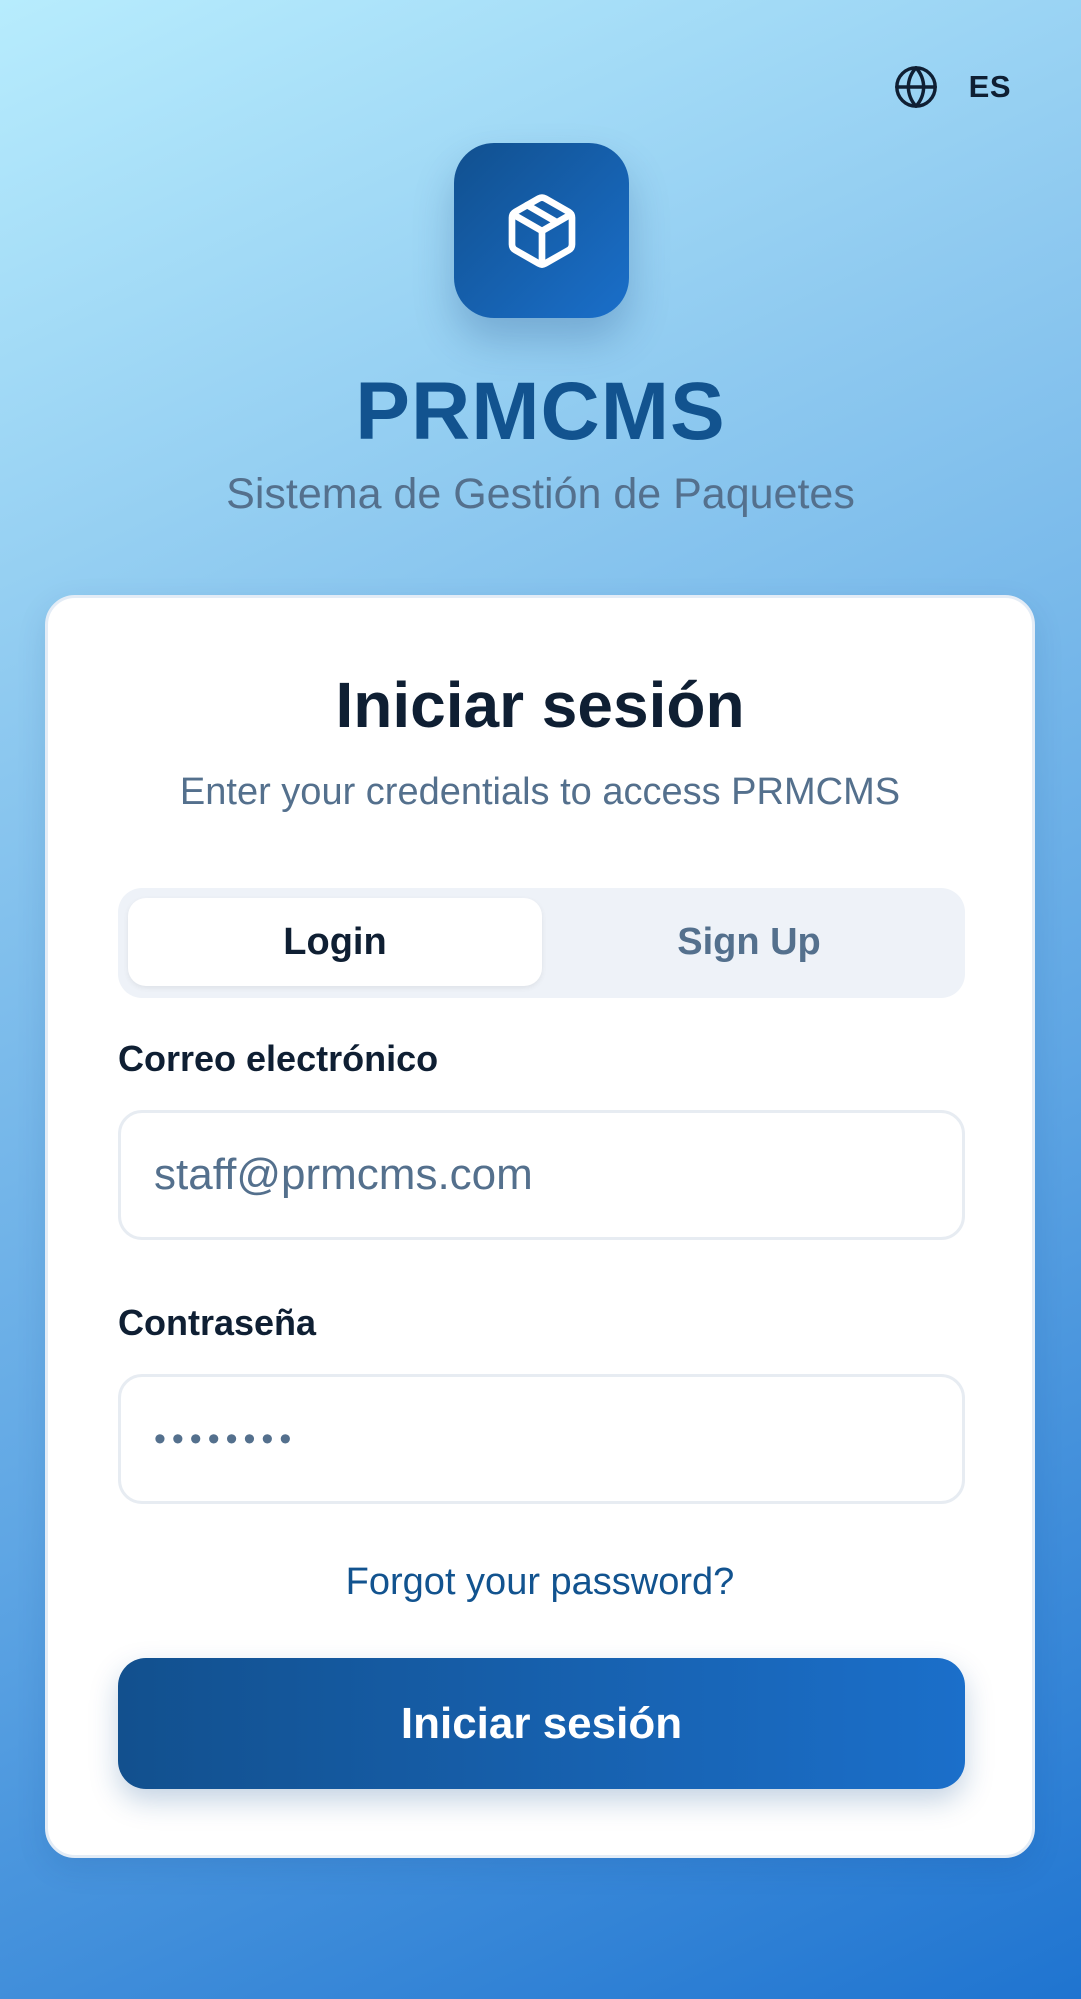 The width and height of the screenshot is (1081, 1999). I want to click on forgot-password-link: Forgot your password?, so click(540, 1582).